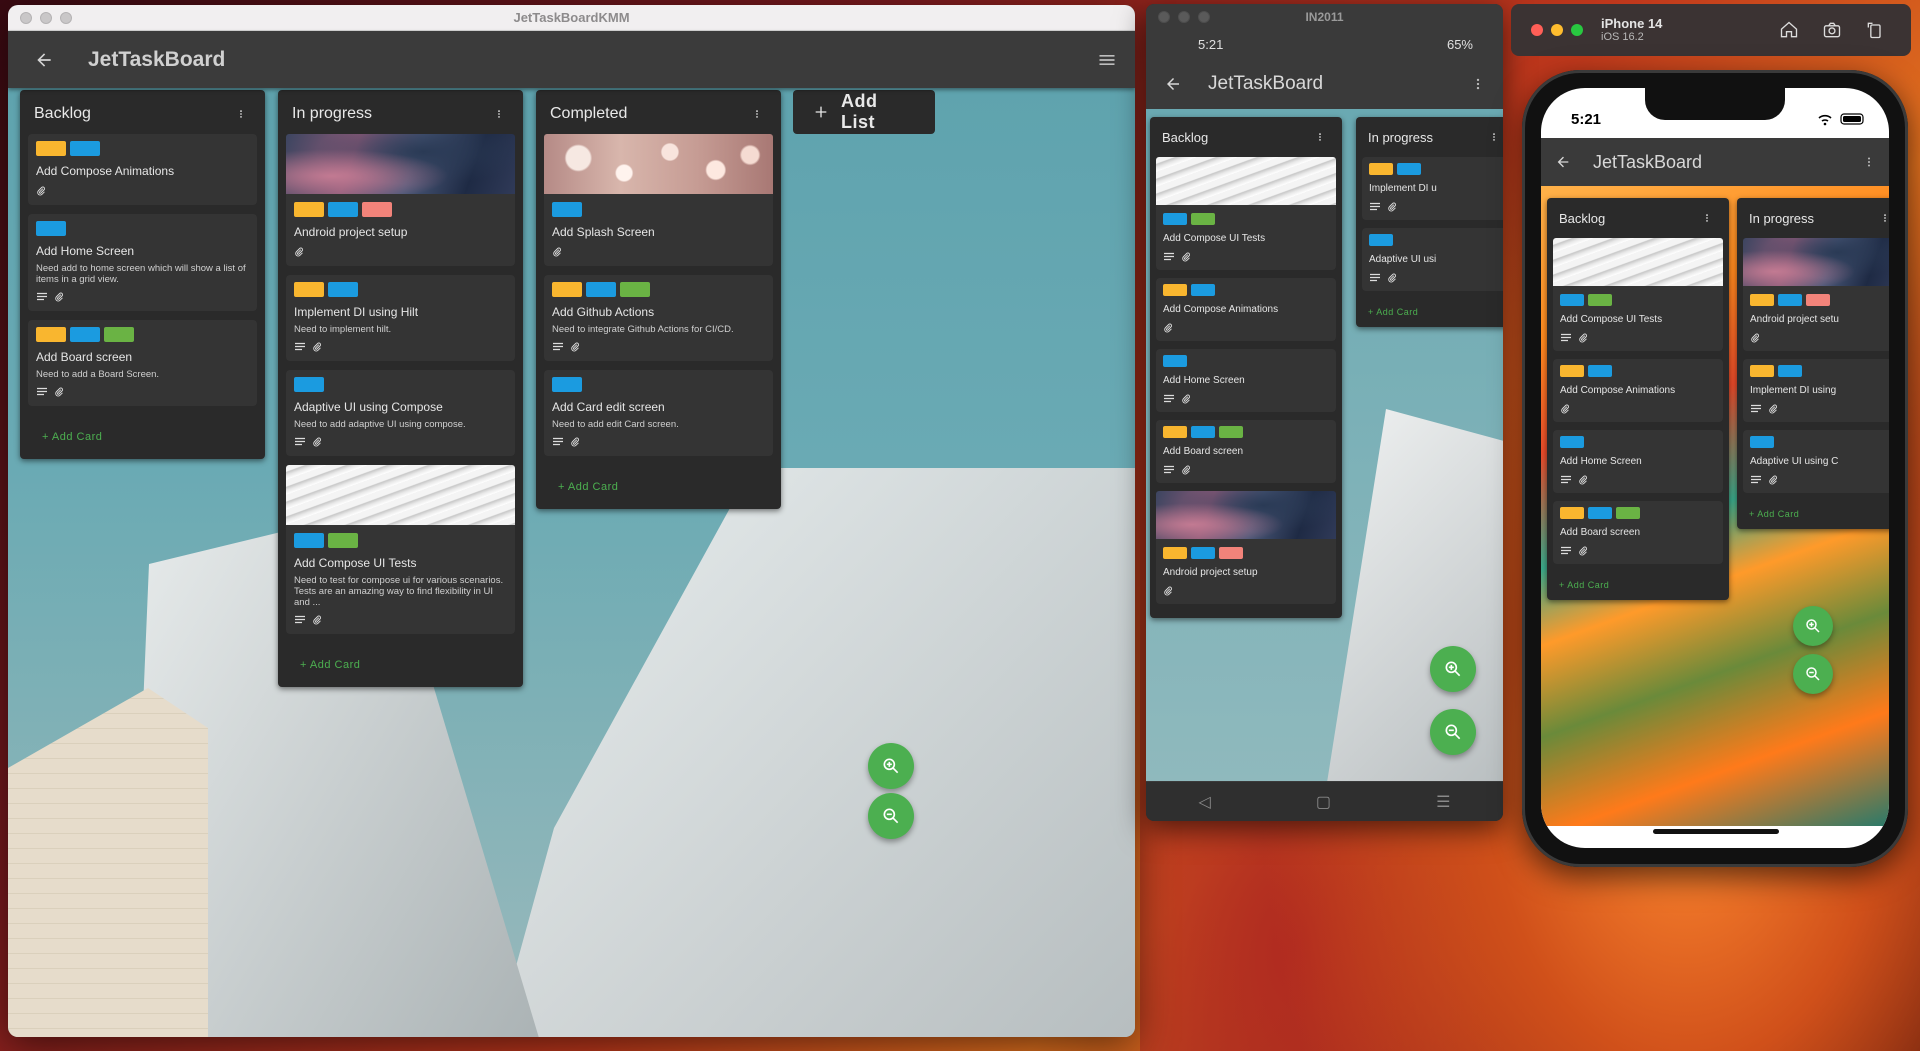  I want to click on emulator-title: IN2011, so click(1324, 17).